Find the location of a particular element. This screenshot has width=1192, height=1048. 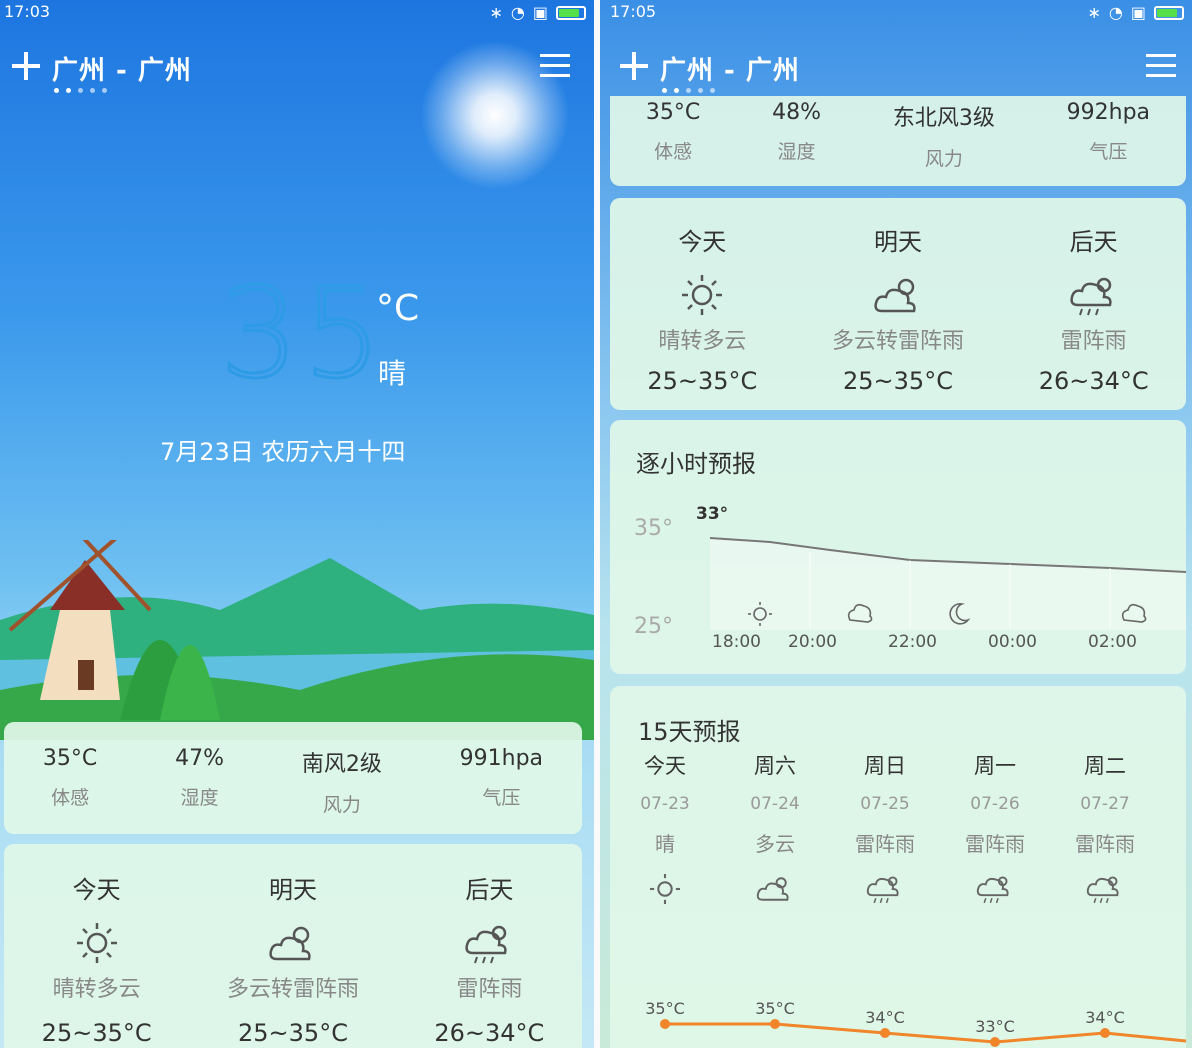

current-condition: 晴 is located at coordinates (392, 373).